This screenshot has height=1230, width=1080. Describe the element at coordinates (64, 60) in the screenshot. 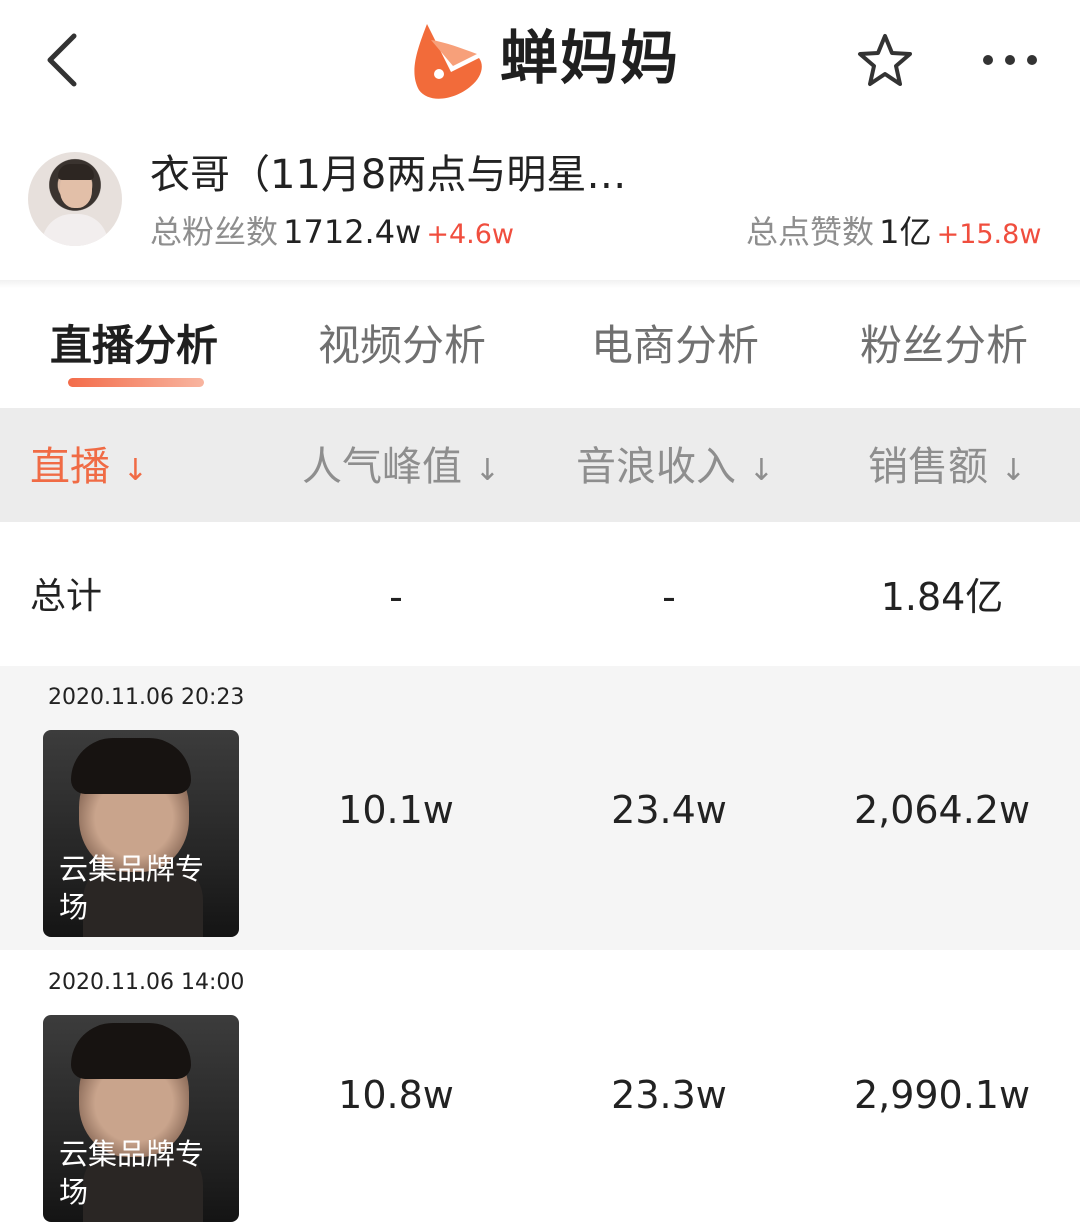

I see `chevron-left-icon` at that location.